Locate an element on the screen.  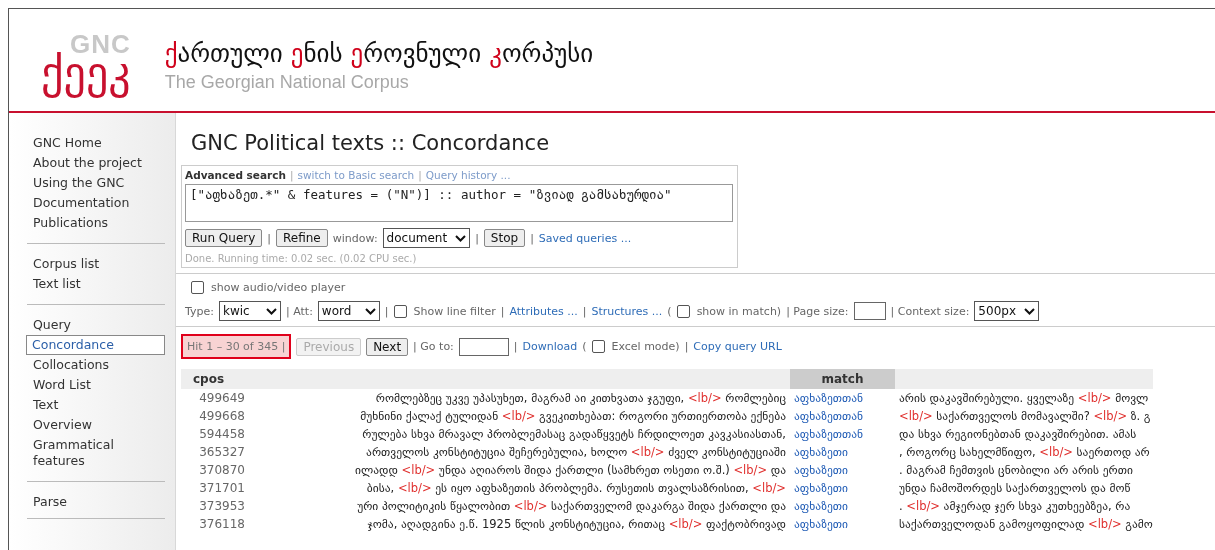
left-context: რომლებზეც უკვე უპასუხეთ, მაგრამ აი კითხვათა ჯგუფი, <lb/> რომლებიც is located at coordinates (520, 398).